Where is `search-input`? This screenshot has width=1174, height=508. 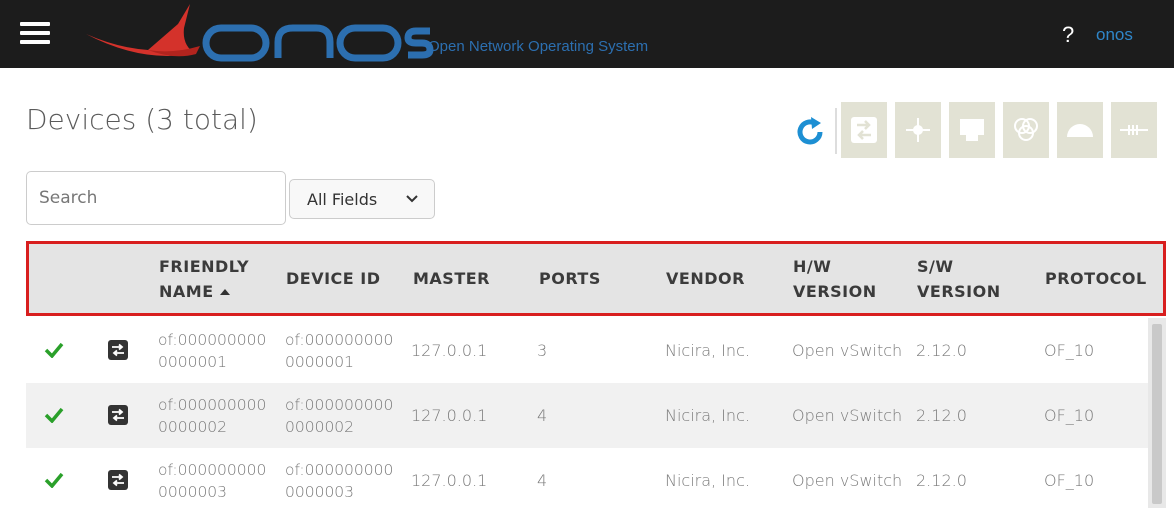
search-input is located at coordinates (156, 198).